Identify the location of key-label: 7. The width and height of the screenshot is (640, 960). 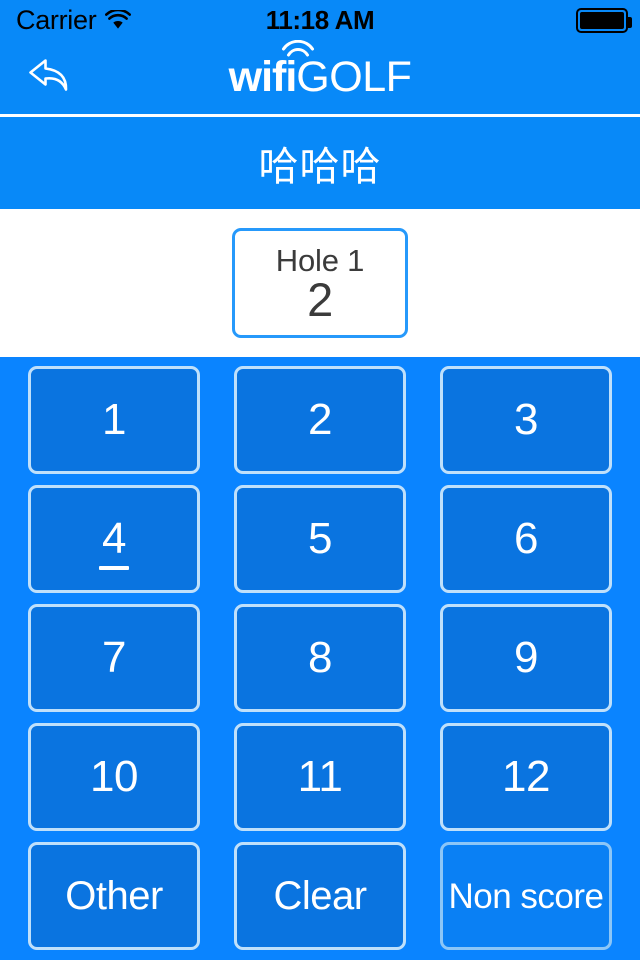
(114, 657).